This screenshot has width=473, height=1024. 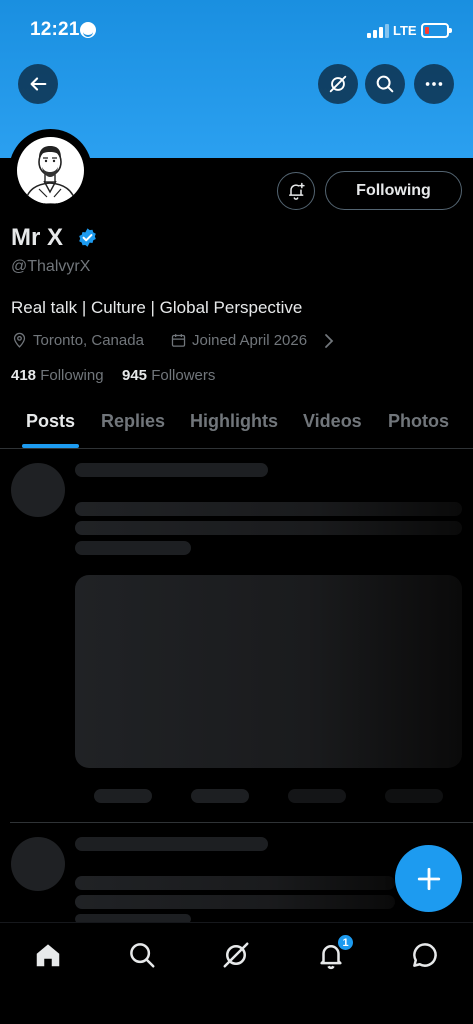 I want to click on following-label: Following, so click(x=72, y=375).